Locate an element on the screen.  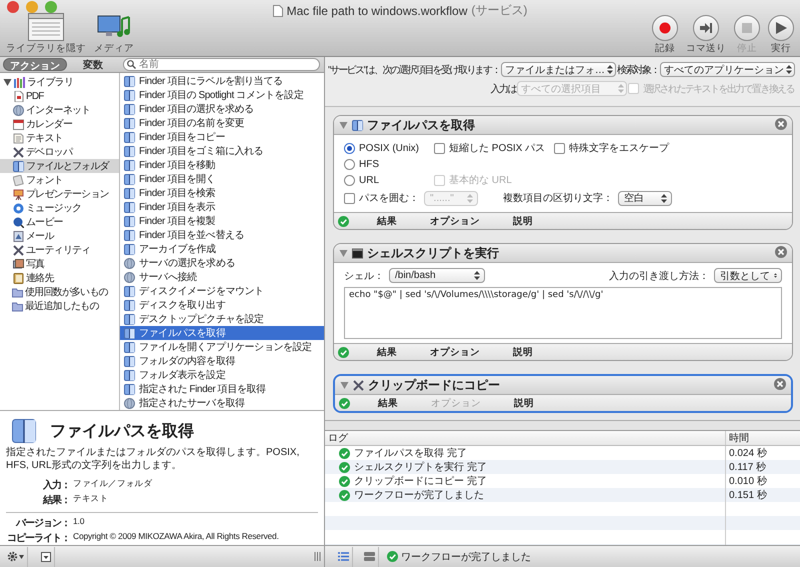
card-title: シェルスクリプトを実行 is located at coordinates (433, 253).